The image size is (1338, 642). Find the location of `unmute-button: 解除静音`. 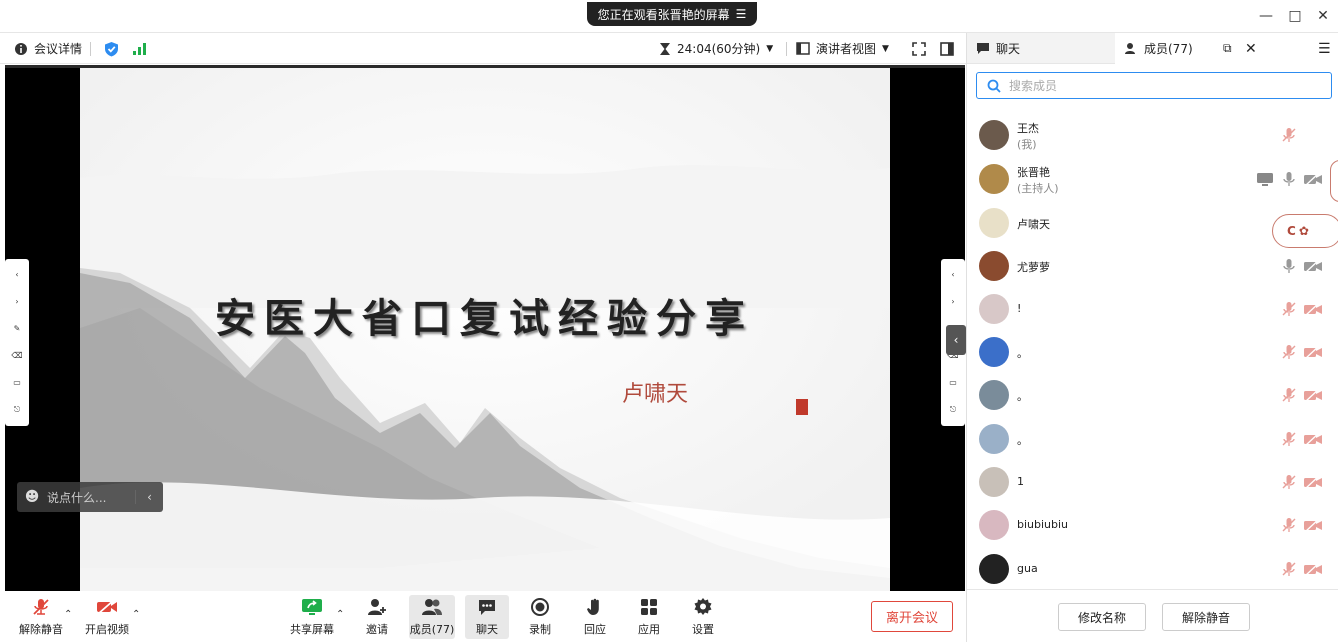

unmute-button: 解除静音 is located at coordinates (41, 617).